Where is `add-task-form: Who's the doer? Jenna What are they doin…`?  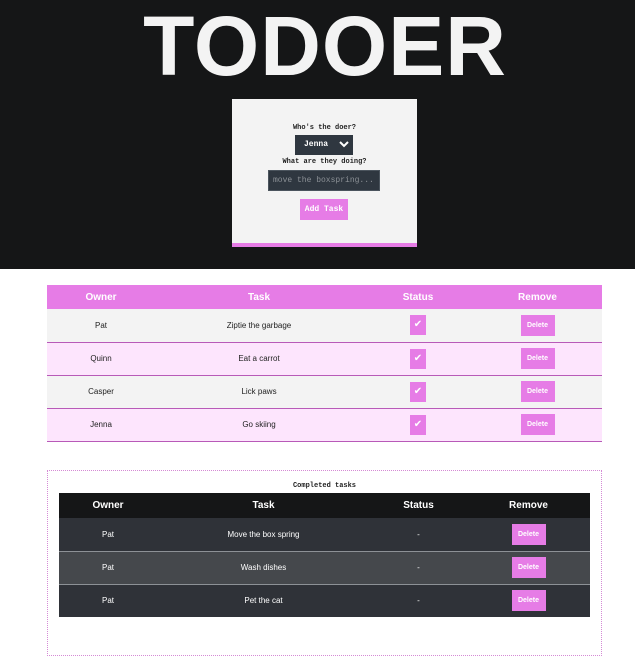 add-task-form: Who's the doer? Jenna What are they doin… is located at coordinates (324, 173).